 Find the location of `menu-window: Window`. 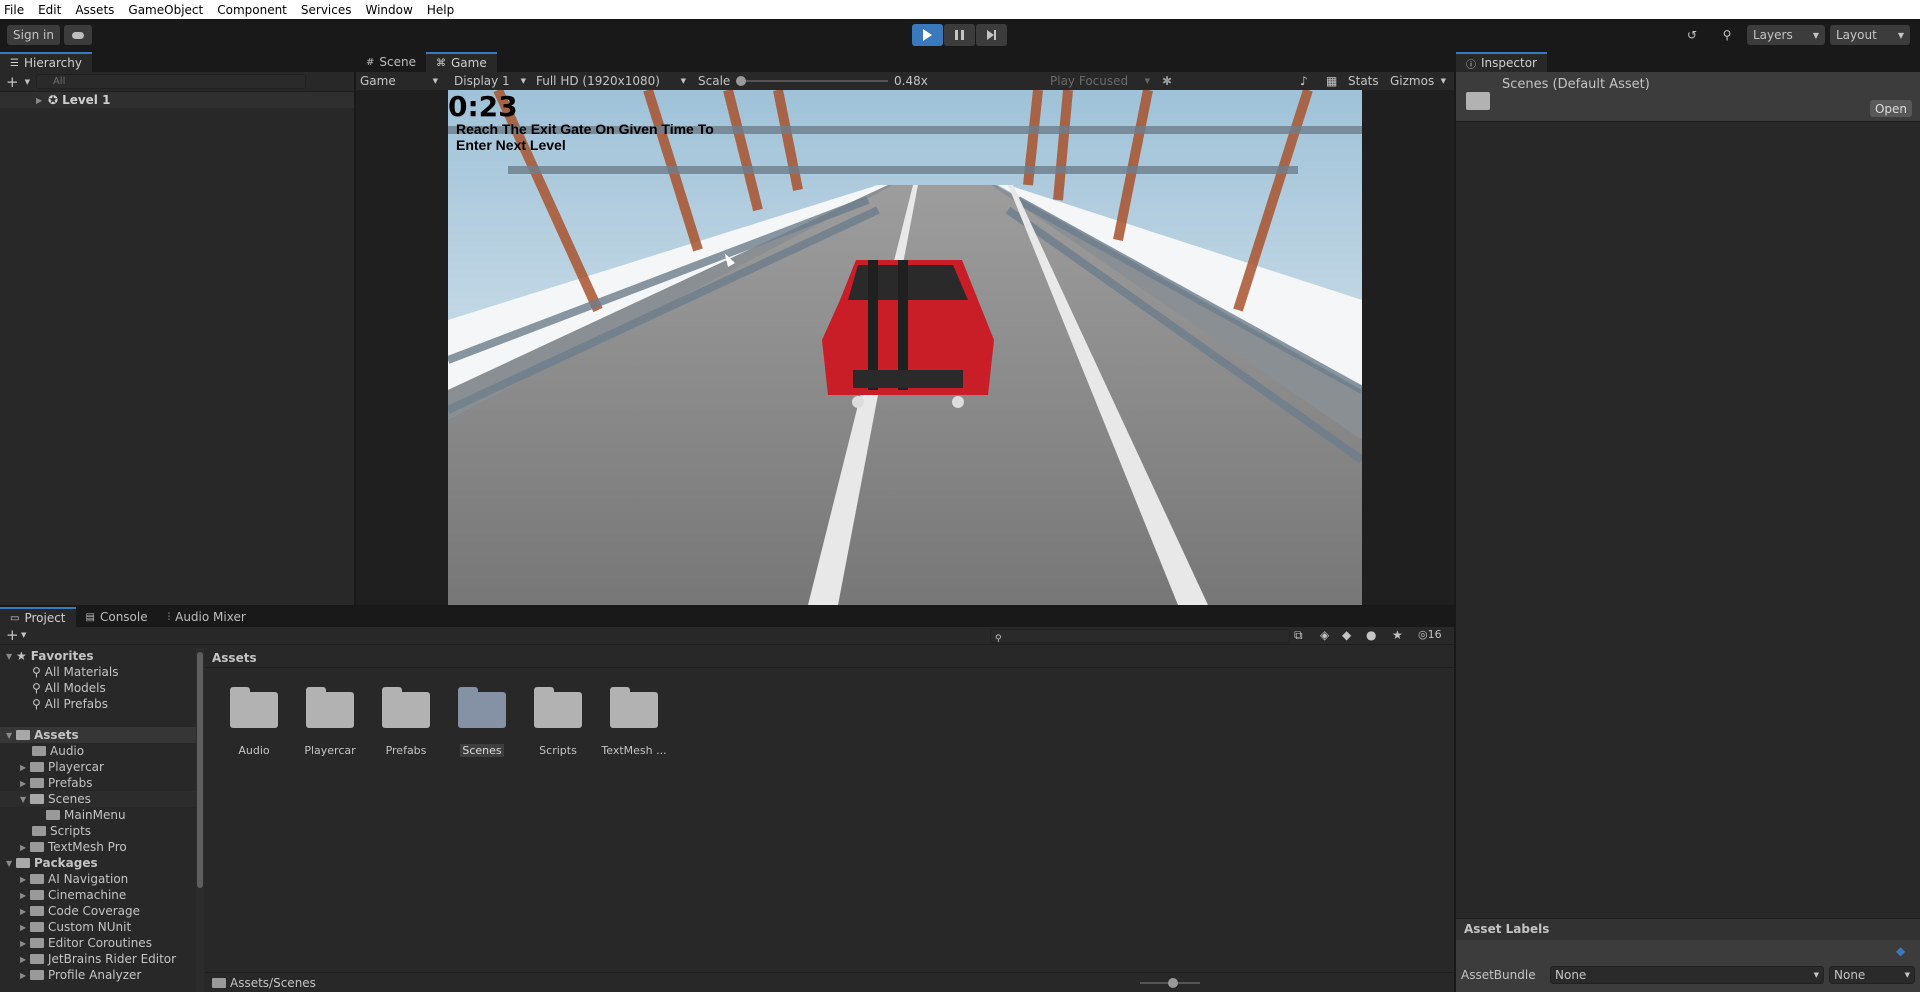

menu-window: Window is located at coordinates (389, 10).